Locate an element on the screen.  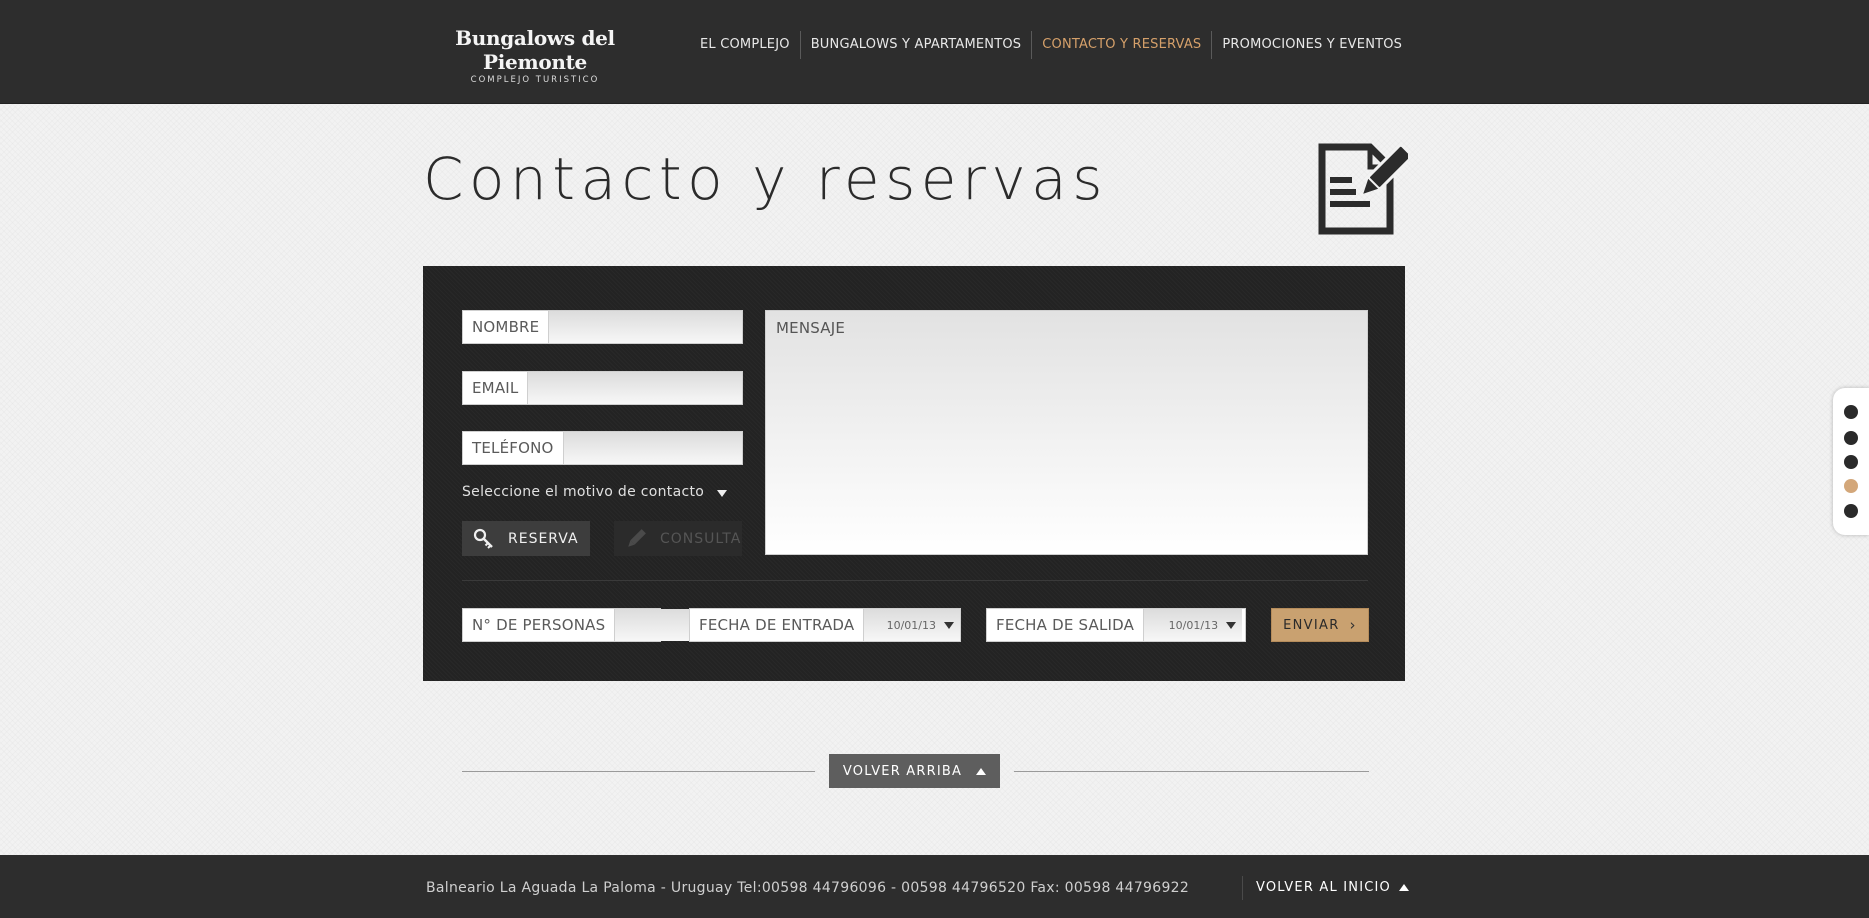
section-dots-nav is located at coordinates (1851, 461).